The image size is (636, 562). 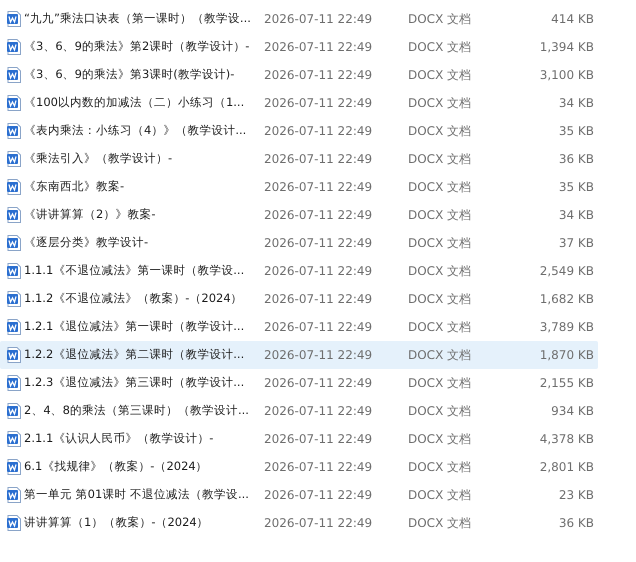 What do you see at coordinates (566, 439) in the screenshot?
I see `file-size: 4,378 KB` at bounding box center [566, 439].